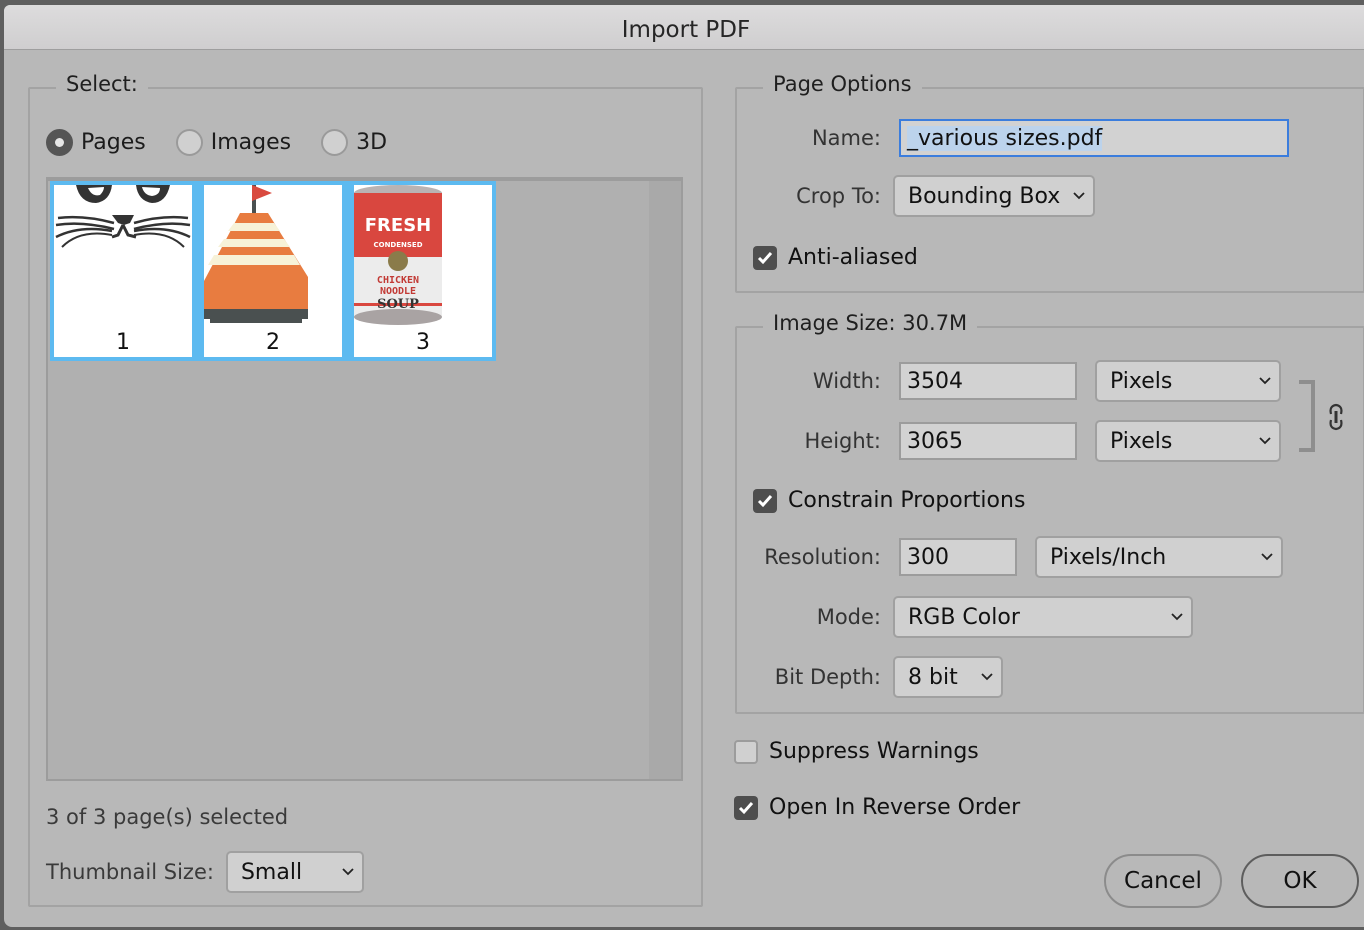 Image resolution: width=1364 pixels, height=930 pixels. I want to click on page-number: 3, so click(423, 342).